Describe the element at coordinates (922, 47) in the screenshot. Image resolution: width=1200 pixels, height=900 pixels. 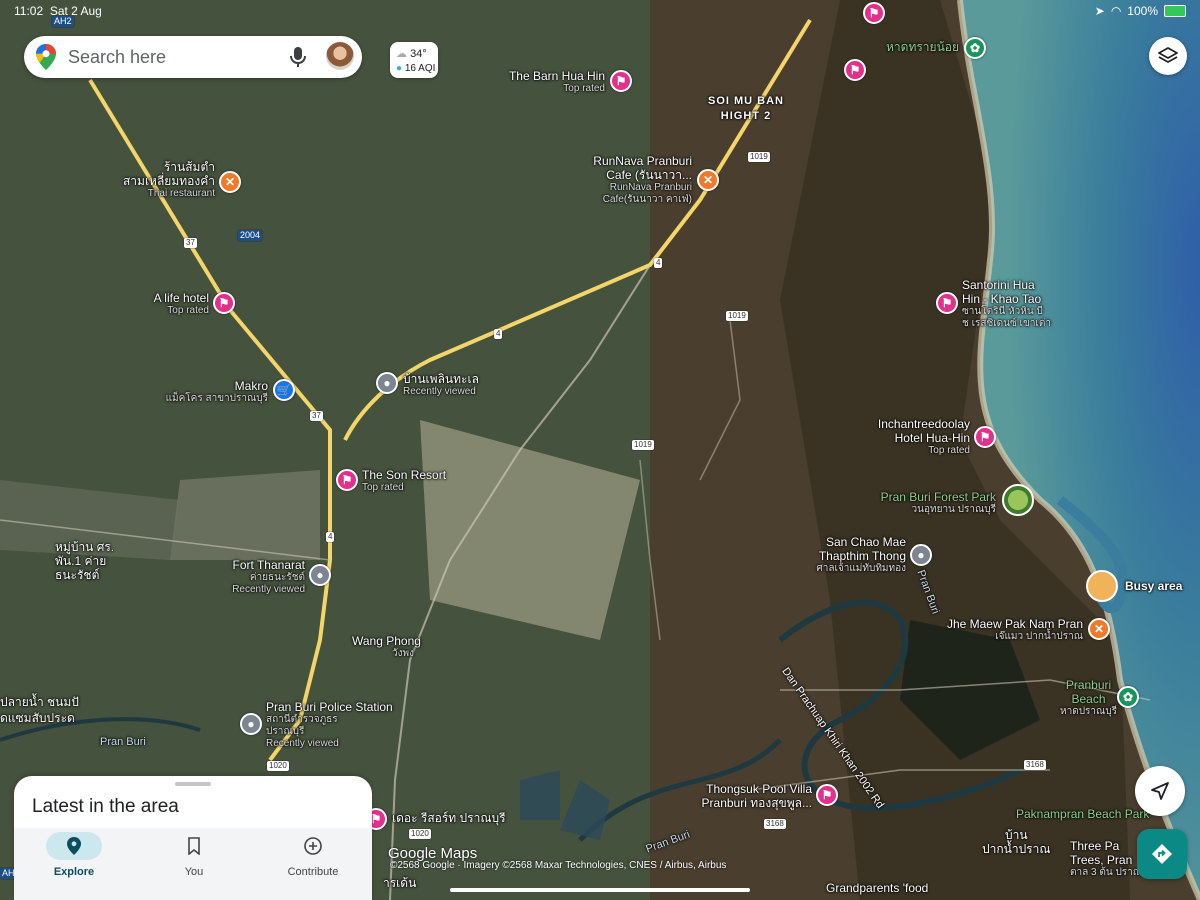
I see `poi-hat-sai: หาดทรายน้อย` at that location.